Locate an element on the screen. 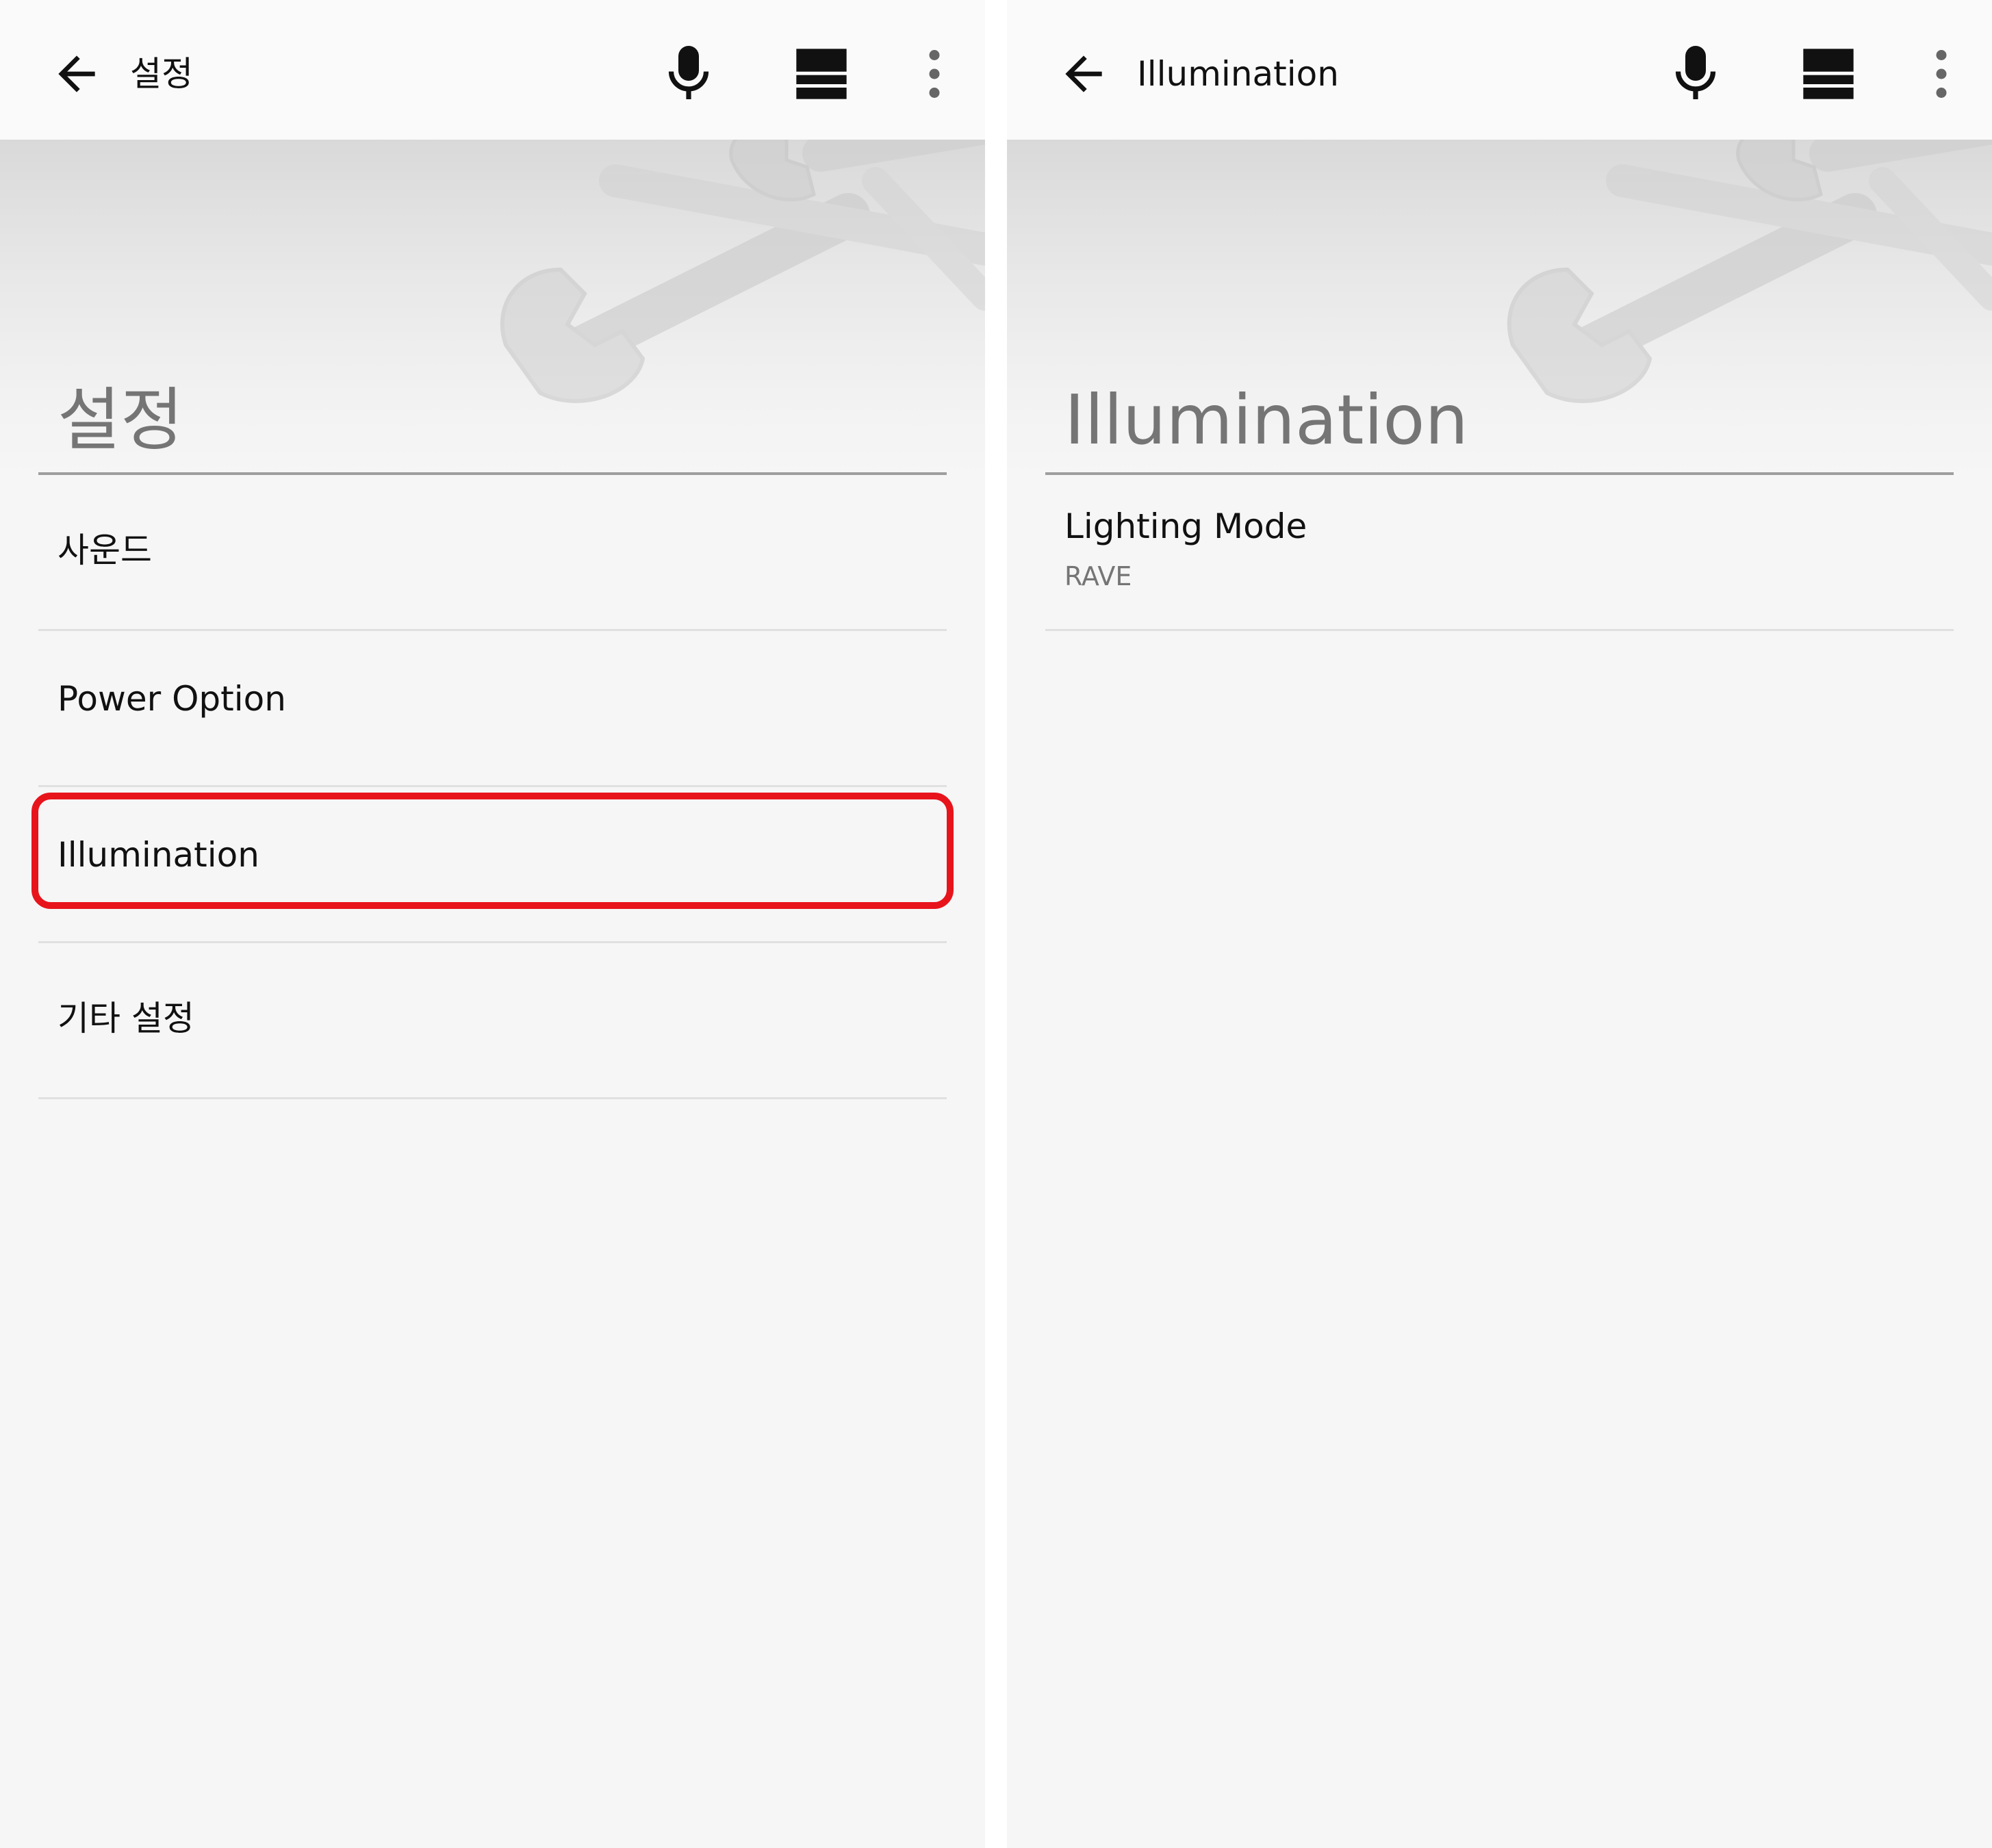 The image size is (1992, 1848). page-title: Illumination is located at coordinates (1266, 420).